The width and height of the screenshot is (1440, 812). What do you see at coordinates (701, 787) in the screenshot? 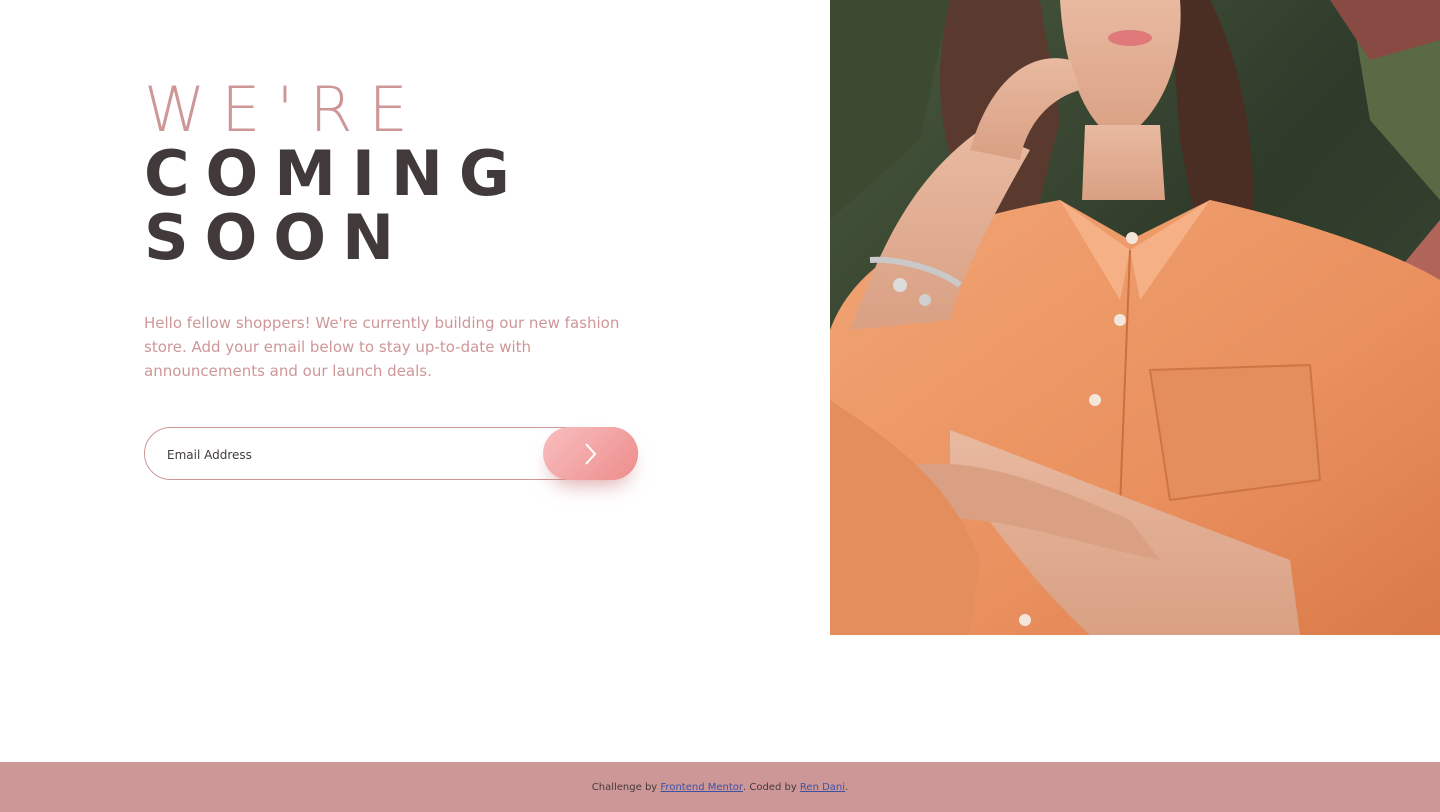
I see `frontend-mentor-link: Frontend Mentor` at bounding box center [701, 787].